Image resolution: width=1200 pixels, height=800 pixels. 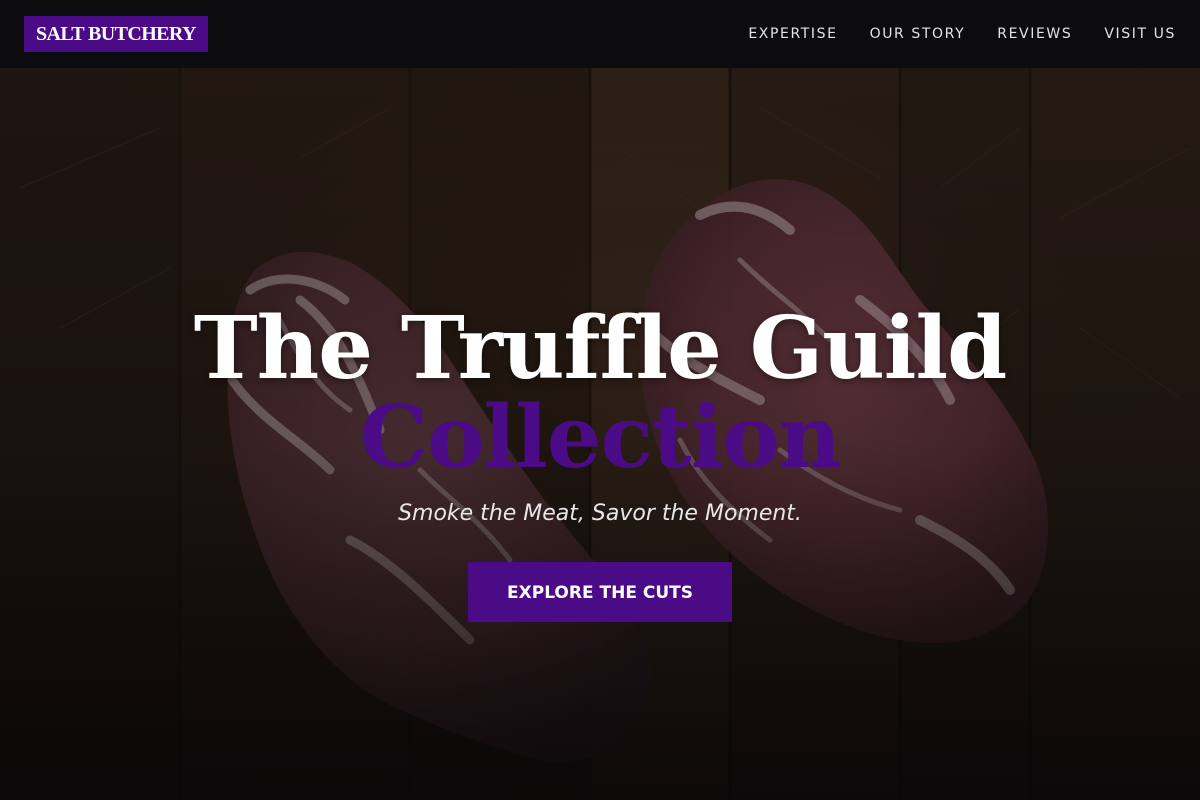 What do you see at coordinates (1034, 34) in the screenshot?
I see `nav-link-reviews: REVIEWS` at bounding box center [1034, 34].